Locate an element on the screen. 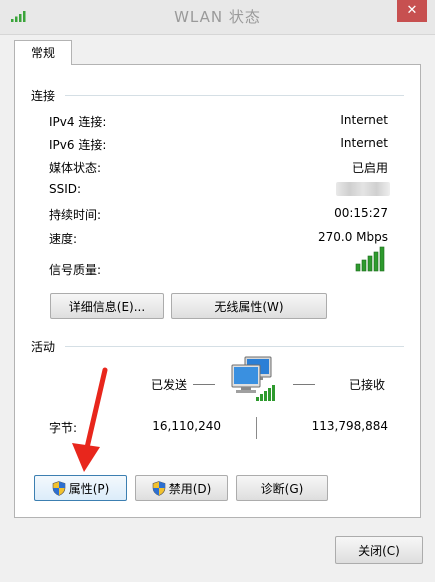 This screenshot has width=435, height=582. properties-button: 属性(P) is located at coordinates (80, 488).